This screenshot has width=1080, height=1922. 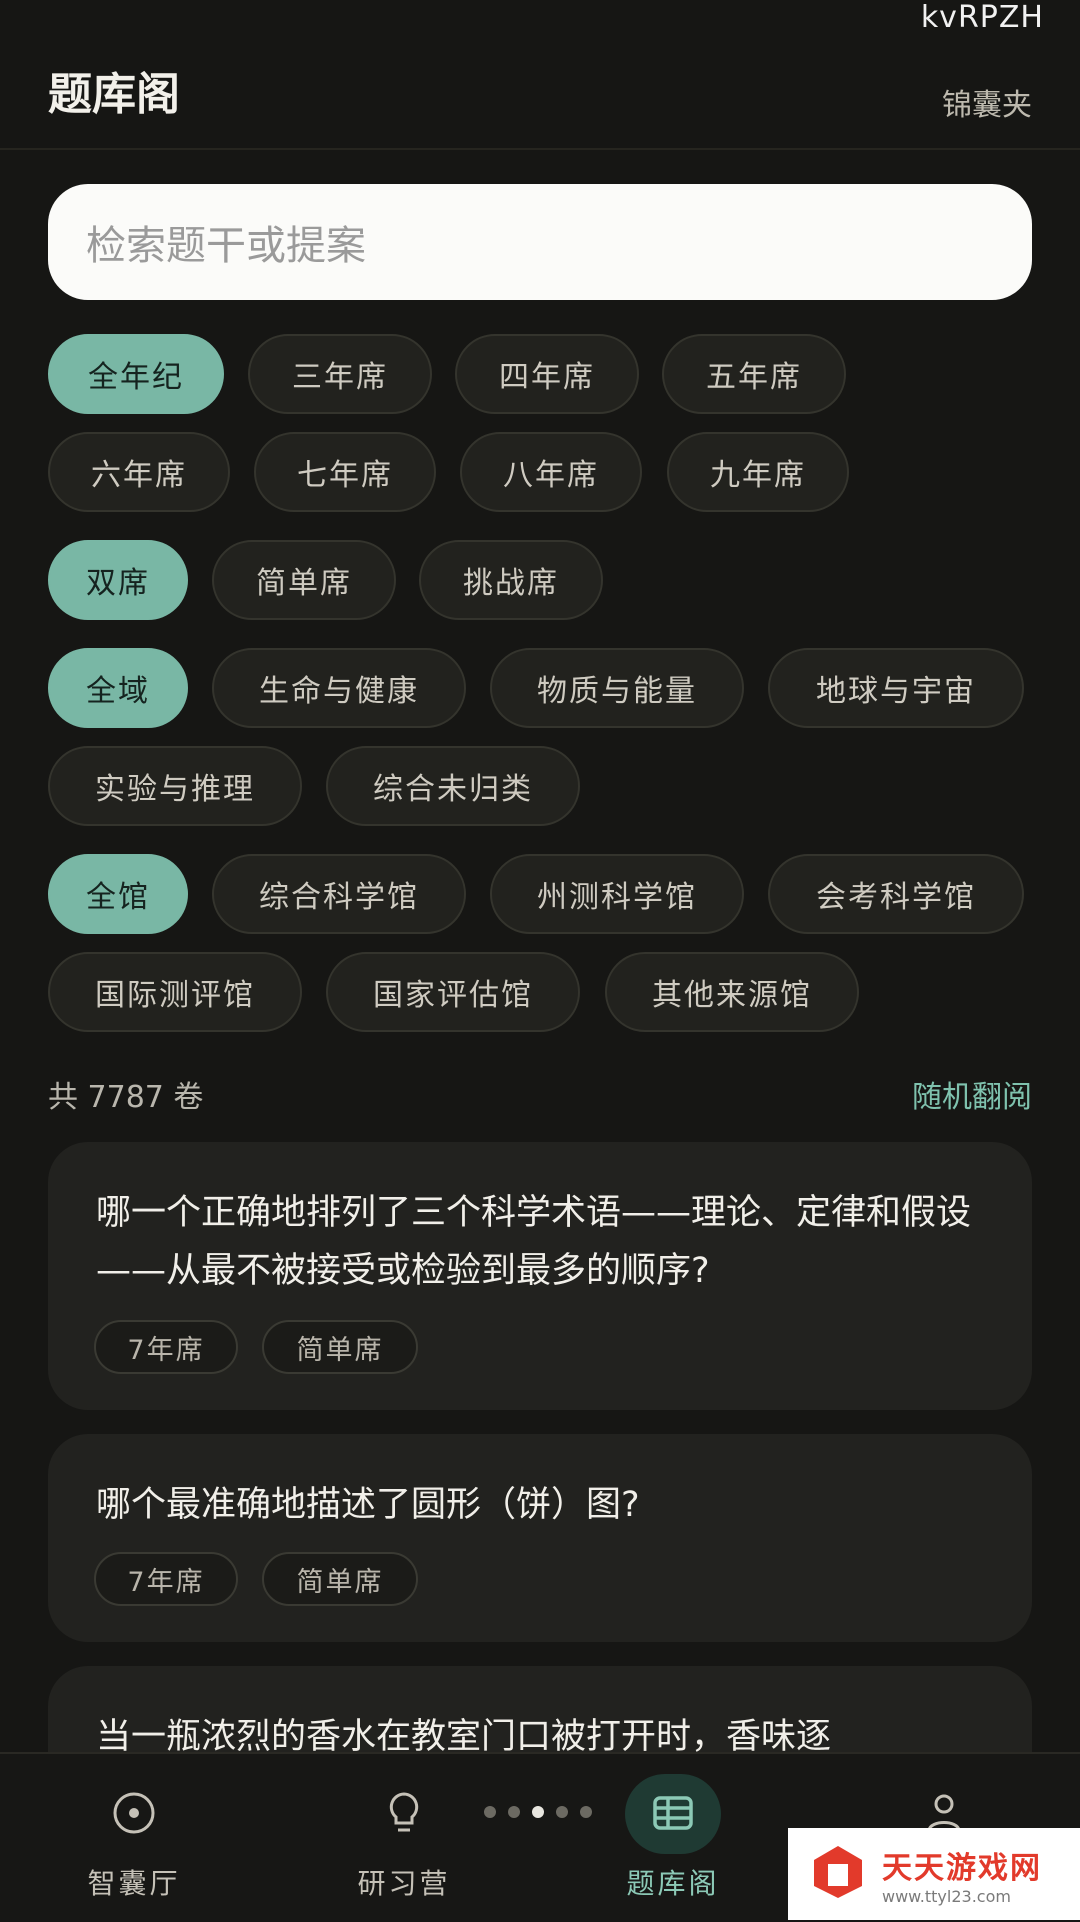 What do you see at coordinates (453, 786) in the screenshot?
I see `chip-domain-other: 综合未归类` at bounding box center [453, 786].